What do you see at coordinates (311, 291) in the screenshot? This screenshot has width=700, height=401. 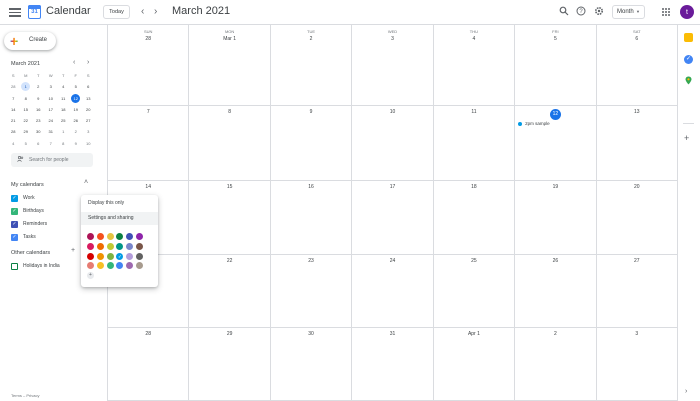 I see `day-cell: 23` at bounding box center [311, 291].